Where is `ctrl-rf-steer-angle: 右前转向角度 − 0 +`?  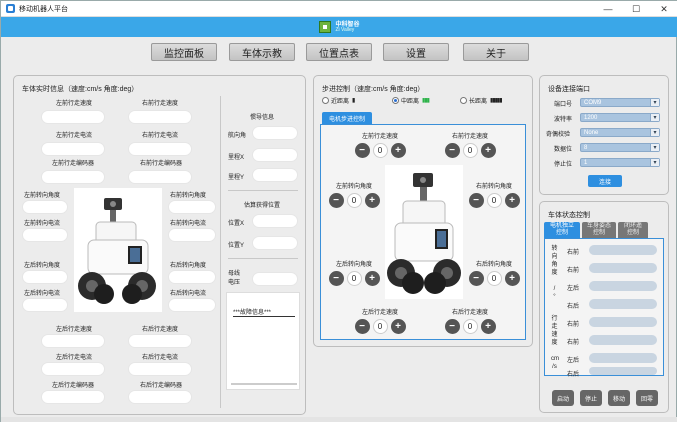
ctrl-rf-steer-angle: 右前转向角度 − 0 + is located at coordinates (494, 196).